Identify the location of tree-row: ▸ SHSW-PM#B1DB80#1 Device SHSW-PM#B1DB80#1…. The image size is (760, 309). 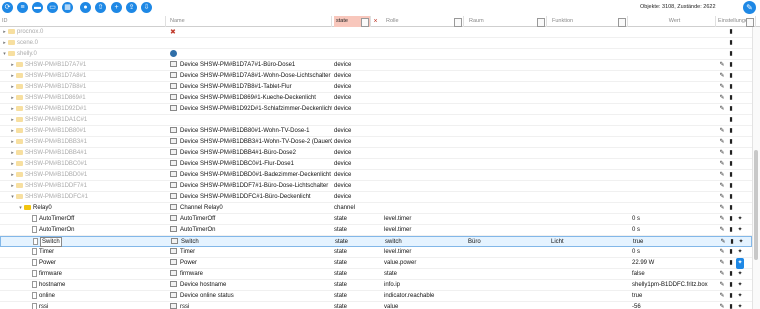
(376, 131).